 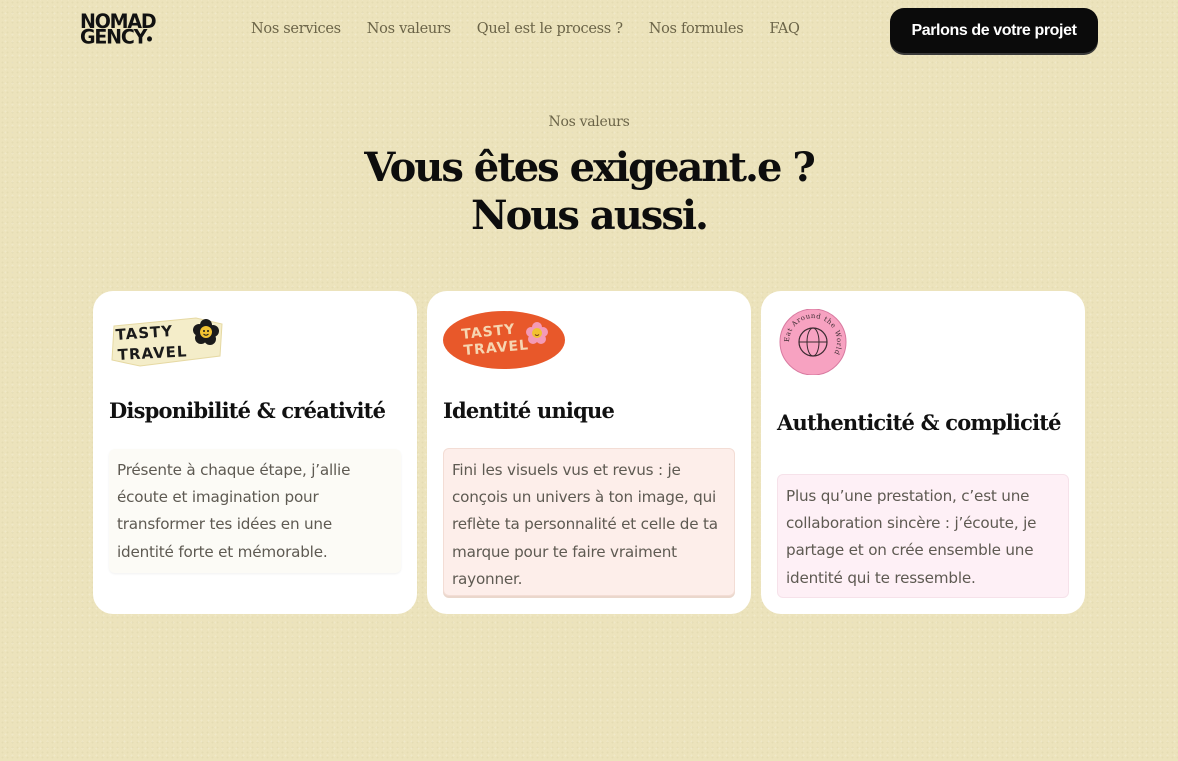 What do you see at coordinates (919, 422) in the screenshot?
I see `card-title: Authenticité & complicité` at bounding box center [919, 422].